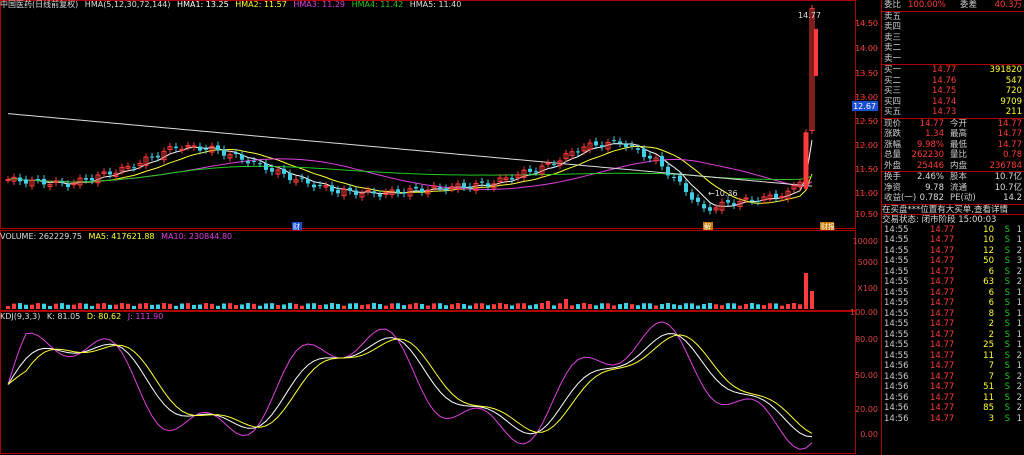  Describe the element at coordinates (865, 241) in the screenshot. I see `volume-tick-label: 10000` at that location.